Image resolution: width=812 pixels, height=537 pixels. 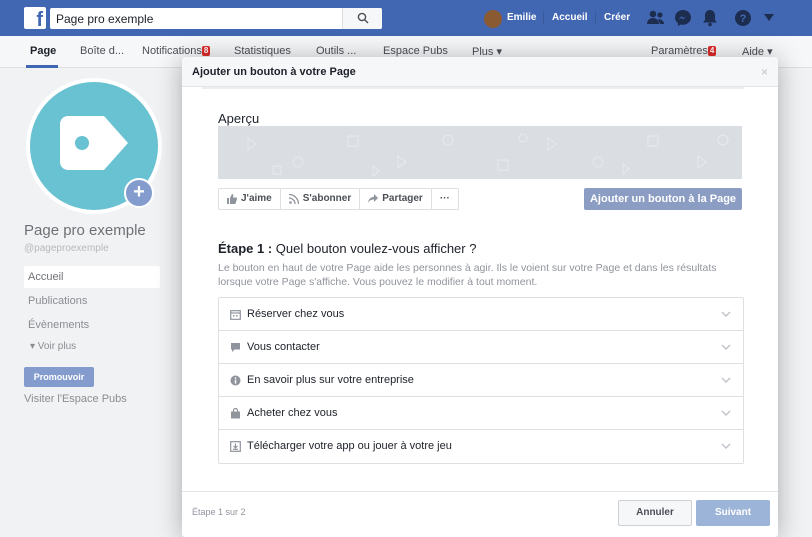 I want to click on help-icon: ?, so click(x=743, y=18).